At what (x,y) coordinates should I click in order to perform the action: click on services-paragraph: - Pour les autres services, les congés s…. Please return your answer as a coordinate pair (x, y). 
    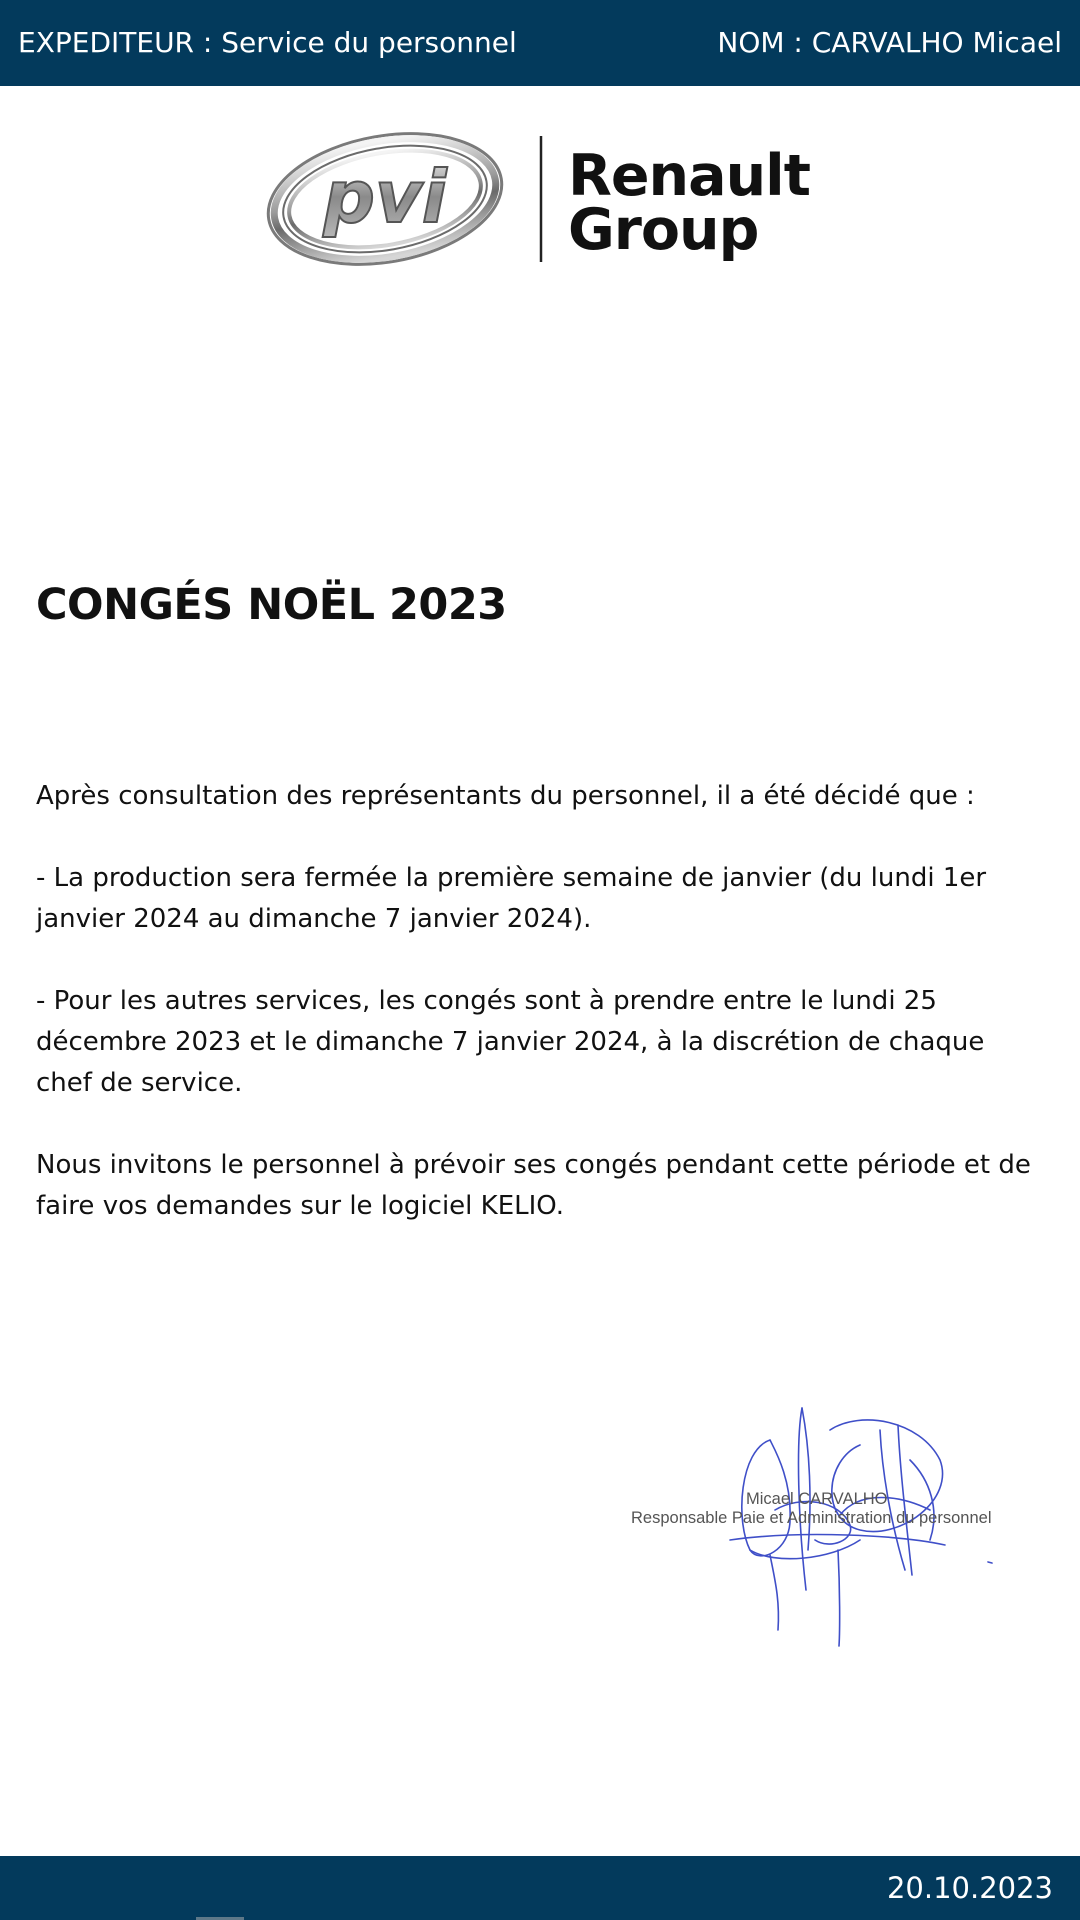
    Looking at the image, I should click on (510, 1042).